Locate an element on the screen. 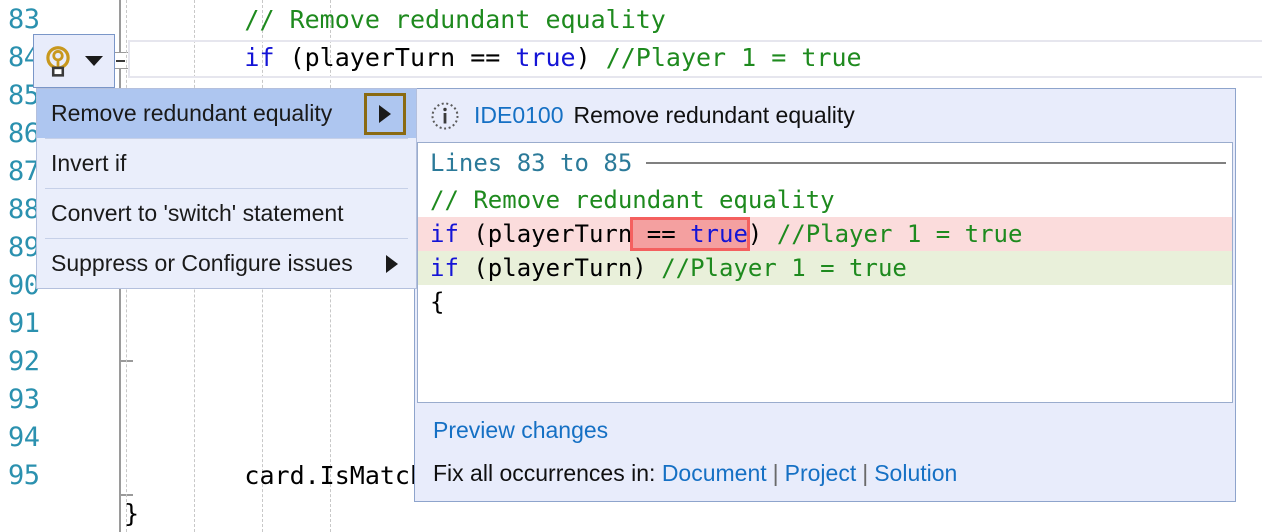 The height and width of the screenshot is (532, 1262). code-token: (playerTurn == is located at coordinates (402, 57).